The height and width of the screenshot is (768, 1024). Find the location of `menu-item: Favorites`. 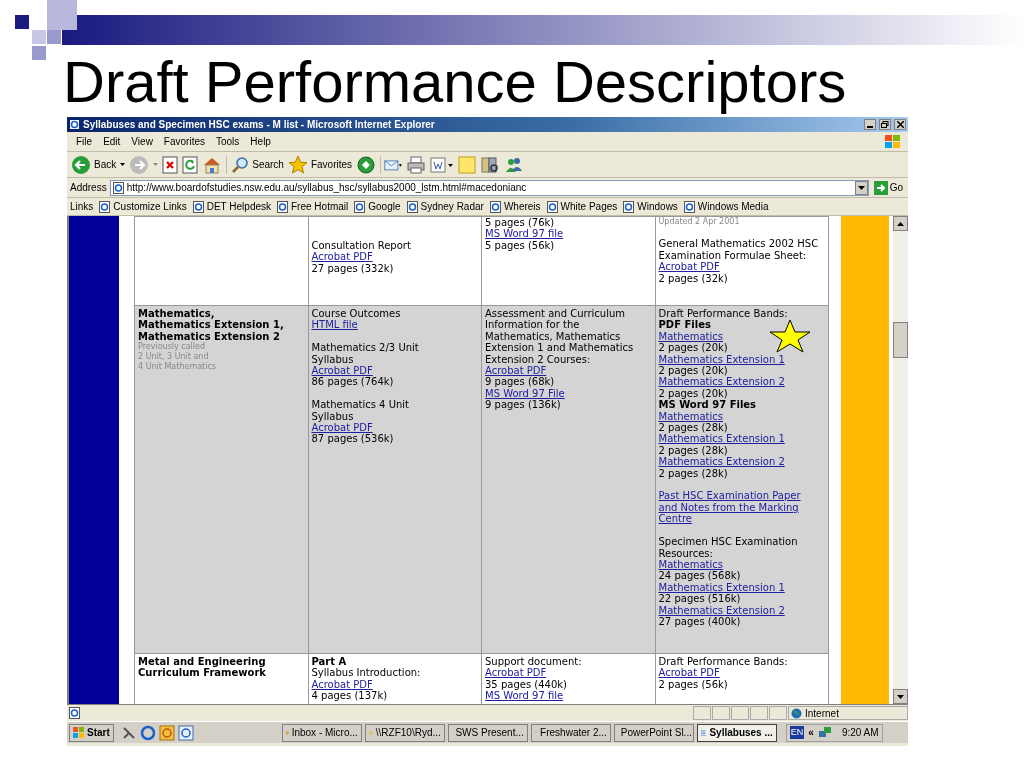

menu-item: Favorites is located at coordinates (184, 141).